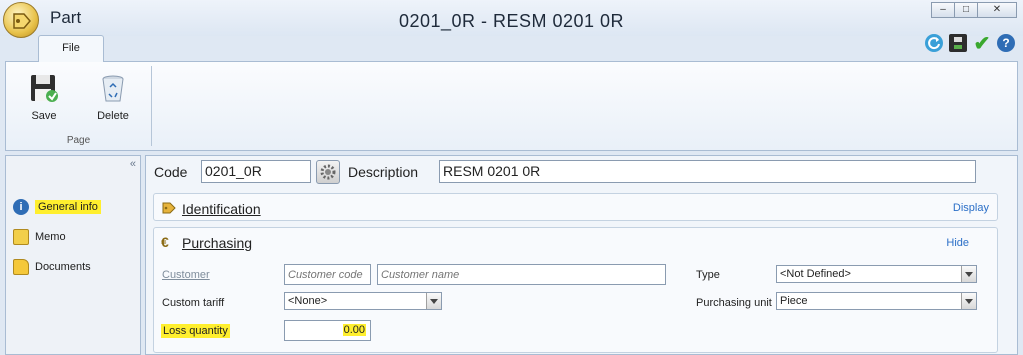  Describe the element at coordinates (71, 48) in the screenshot. I see `tab-file: File` at that location.